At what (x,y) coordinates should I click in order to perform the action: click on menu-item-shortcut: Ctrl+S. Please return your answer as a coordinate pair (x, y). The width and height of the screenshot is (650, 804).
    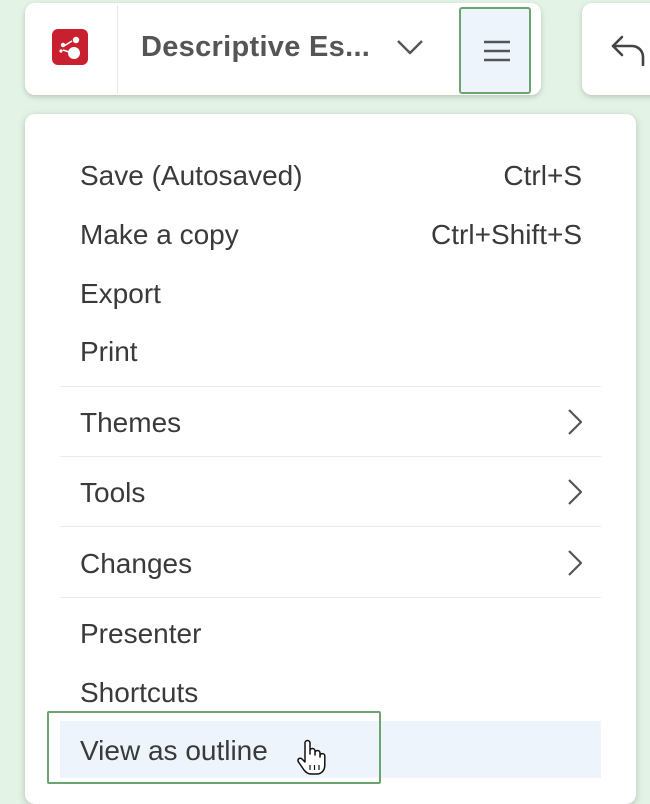
    Looking at the image, I should click on (542, 175).